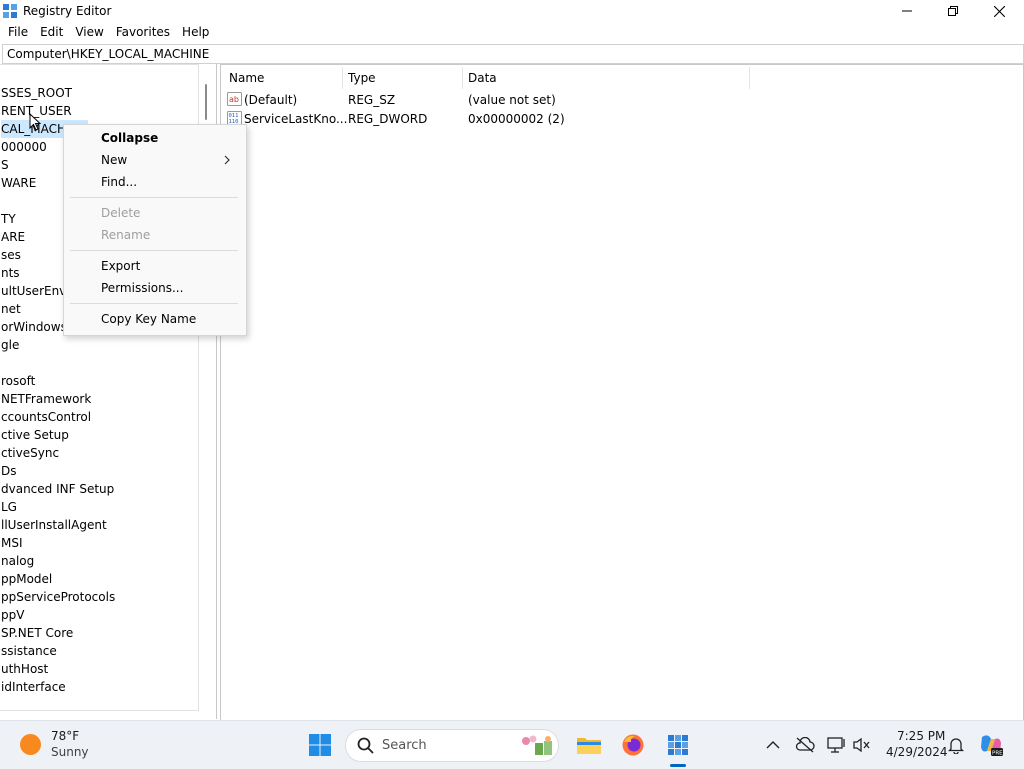 The height and width of the screenshot is (769, 1024). I want to click on copilot-icon: PRE, so click(992, 746).